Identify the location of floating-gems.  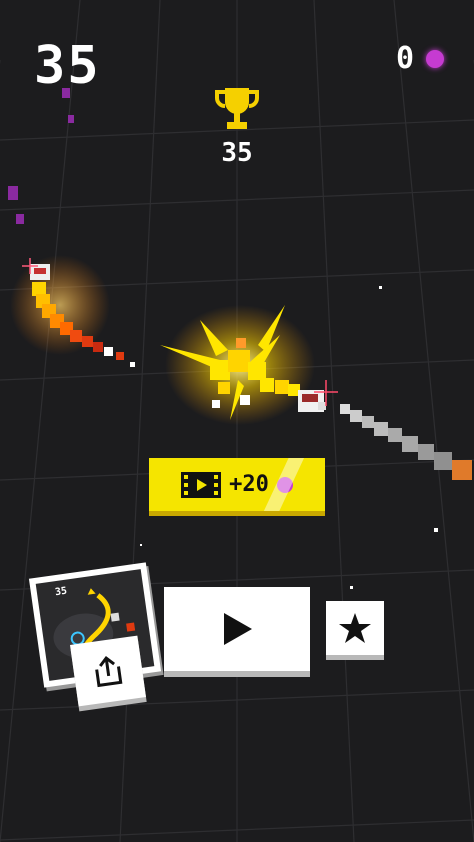
(41, 156).